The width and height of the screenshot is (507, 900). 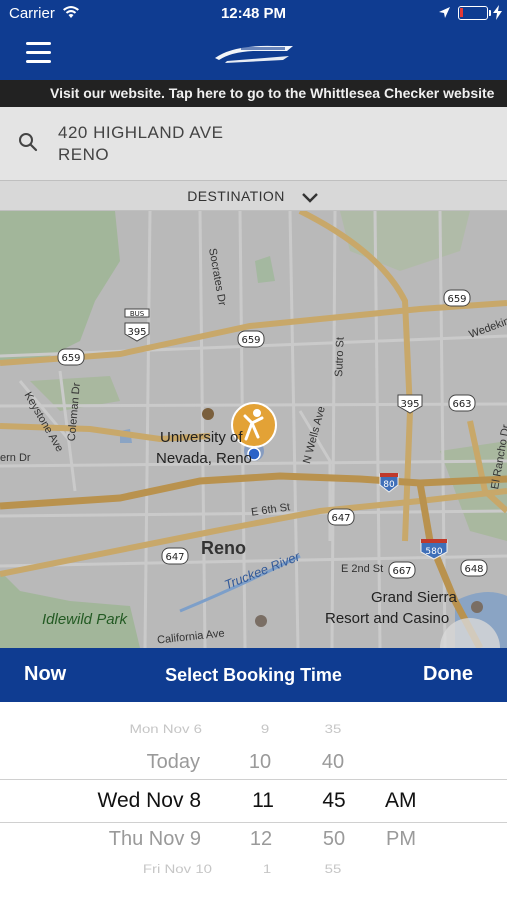 I want to click on shield-659c: 659, so click(x=456, y=299).